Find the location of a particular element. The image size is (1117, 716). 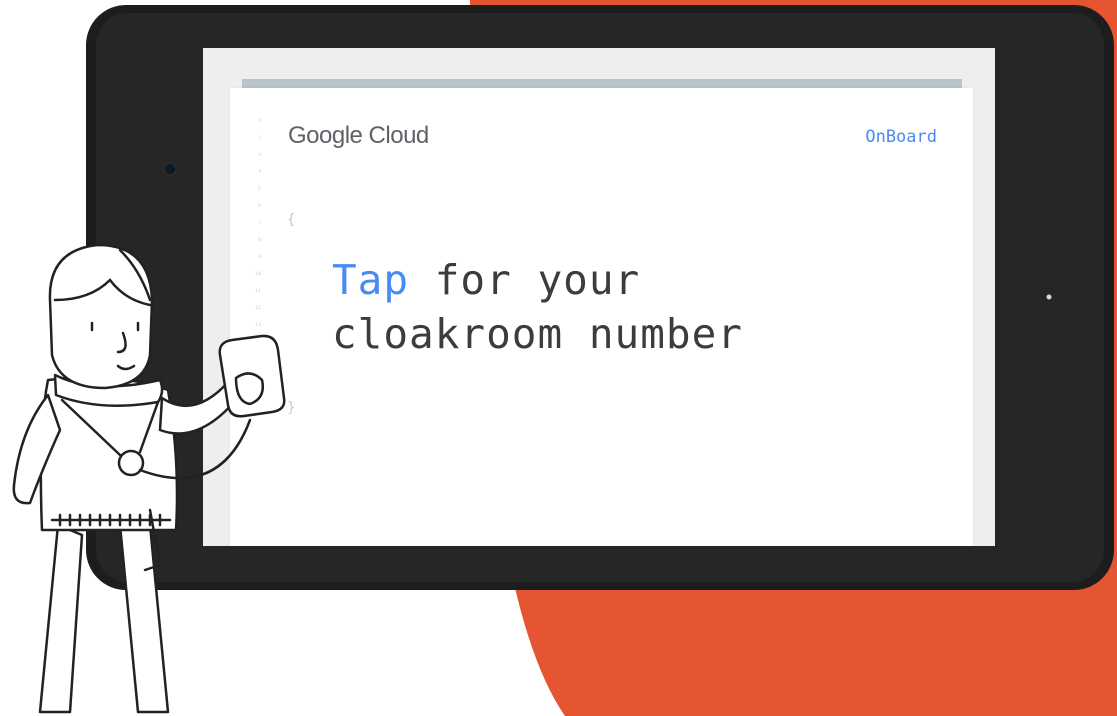

open-brace: { is located at coordinates (291, 220).